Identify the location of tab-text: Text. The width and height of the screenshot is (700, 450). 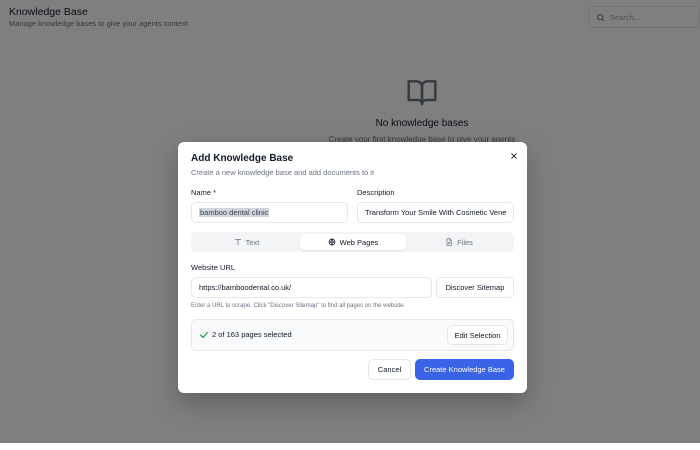
(246, 242).